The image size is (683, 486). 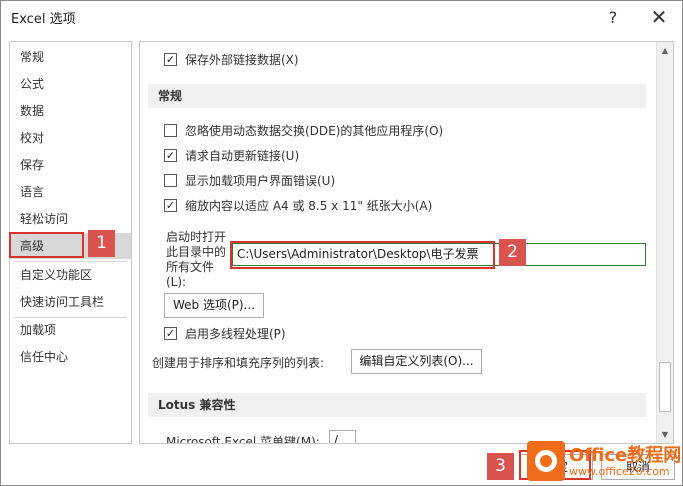 I want to click on checkbox-multithread: ✓, so click(x=170, y=333).